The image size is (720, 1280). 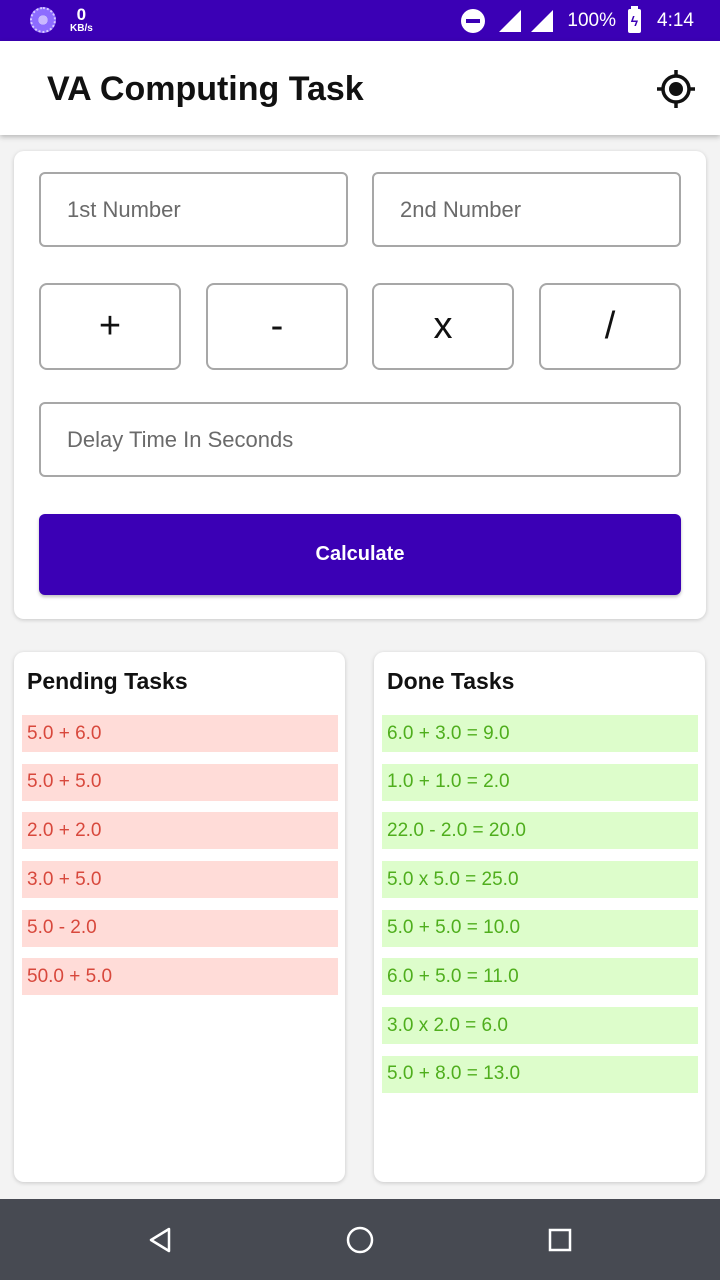 I want to click on delay-time-input, so click(x=360, y=439).